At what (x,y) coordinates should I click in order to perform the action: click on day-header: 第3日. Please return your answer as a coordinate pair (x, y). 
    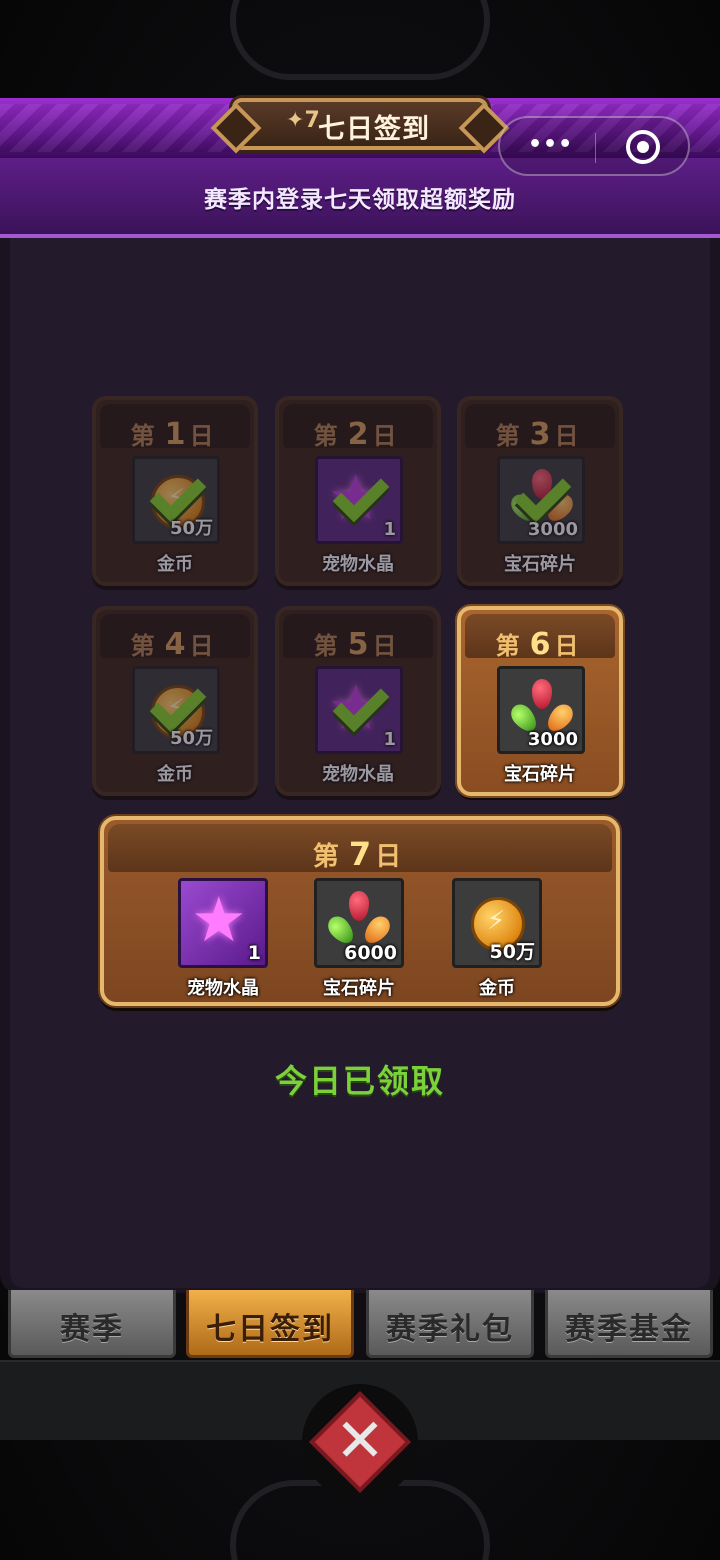
    Looking at the image, I should click on (540, 428).